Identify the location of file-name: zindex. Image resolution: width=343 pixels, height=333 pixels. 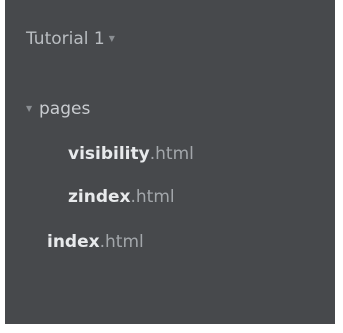
(99, 197).